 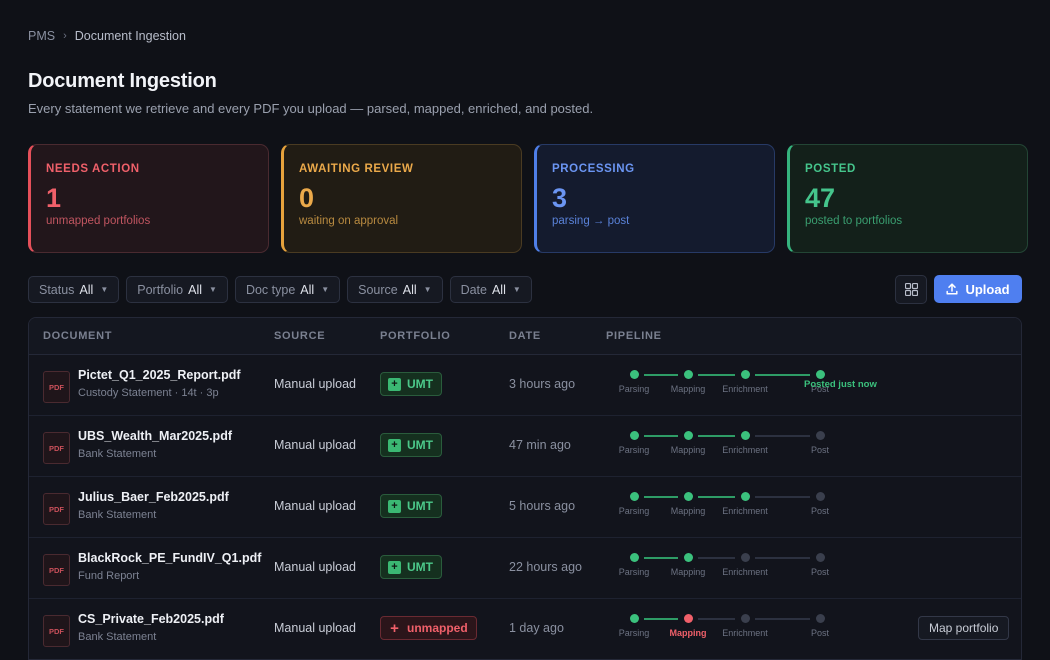 What do you see at coordinates (117, 515) in the screenshot?
I see `document-type: Bank Statement` at bounding box center [117, 515].